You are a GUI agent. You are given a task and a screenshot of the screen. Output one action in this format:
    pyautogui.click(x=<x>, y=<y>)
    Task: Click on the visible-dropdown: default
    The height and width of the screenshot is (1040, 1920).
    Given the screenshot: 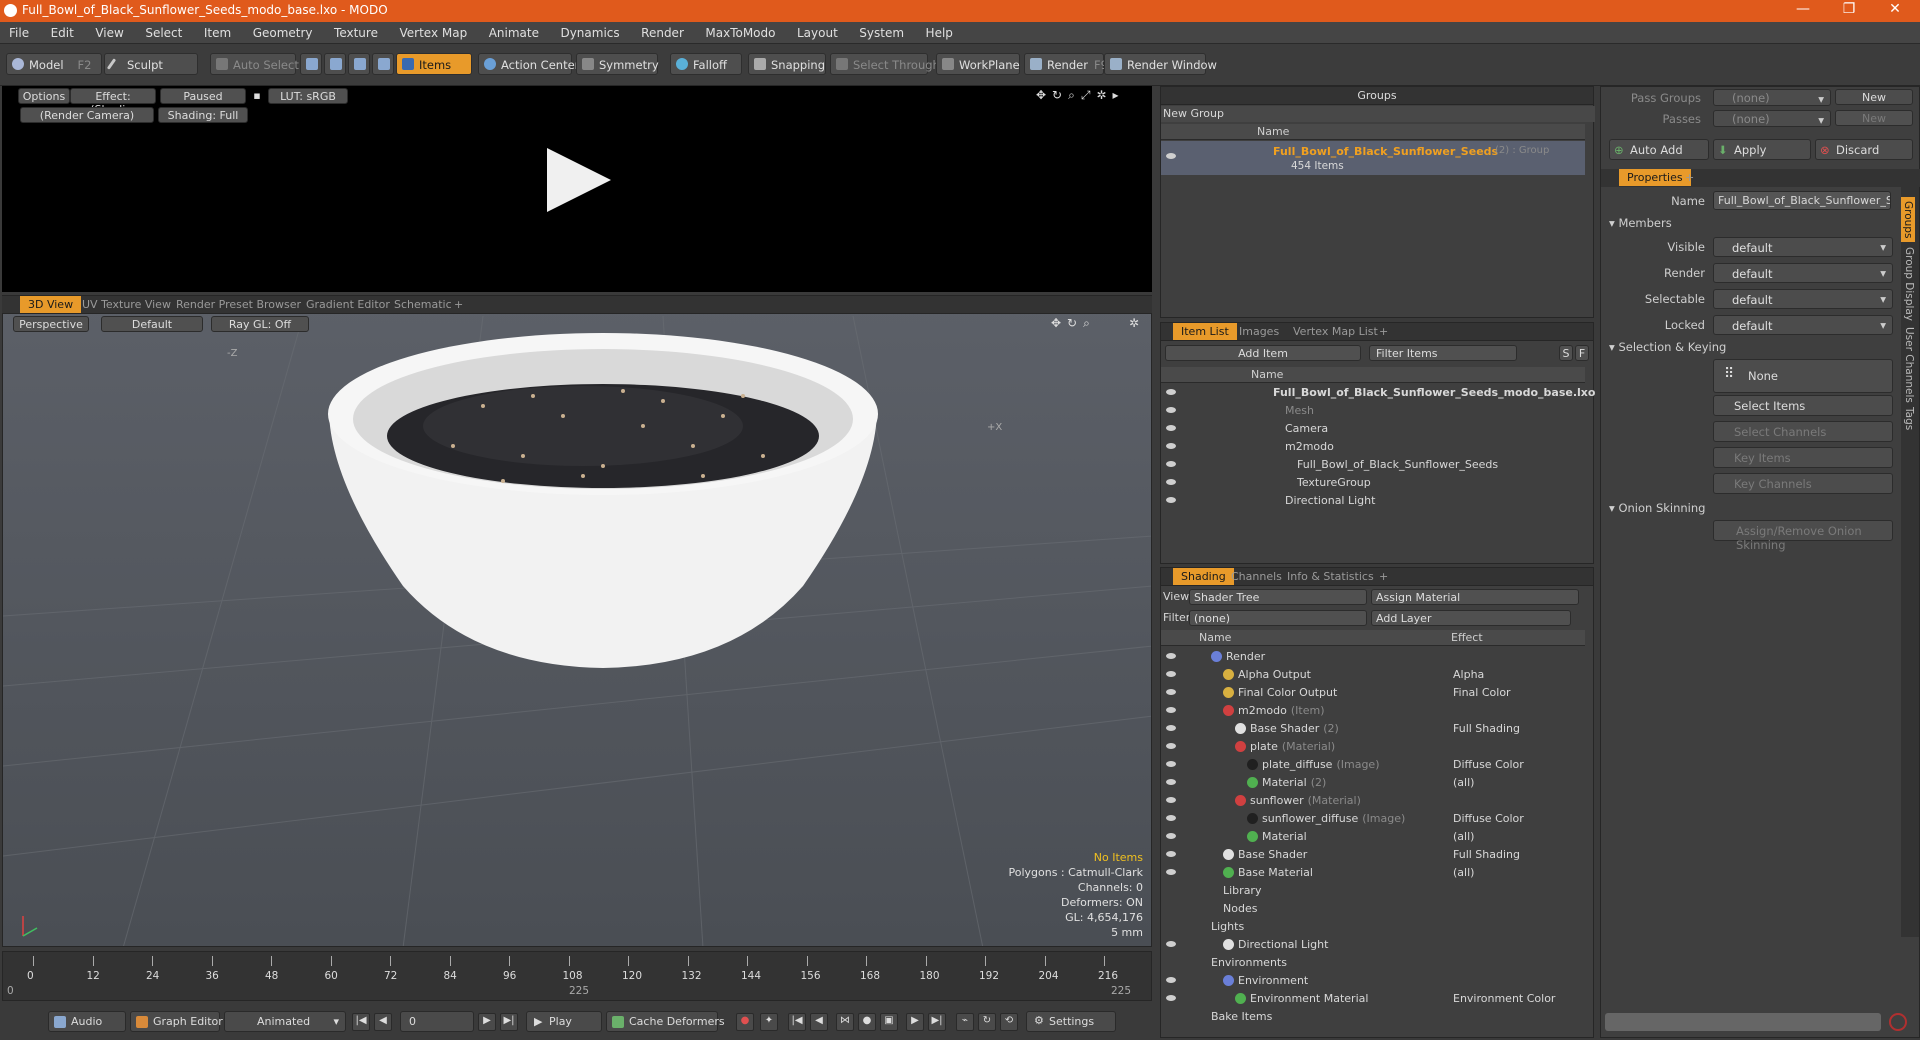 What is the action you would take?
    pyautogui.click(x=1803, y=247)
    